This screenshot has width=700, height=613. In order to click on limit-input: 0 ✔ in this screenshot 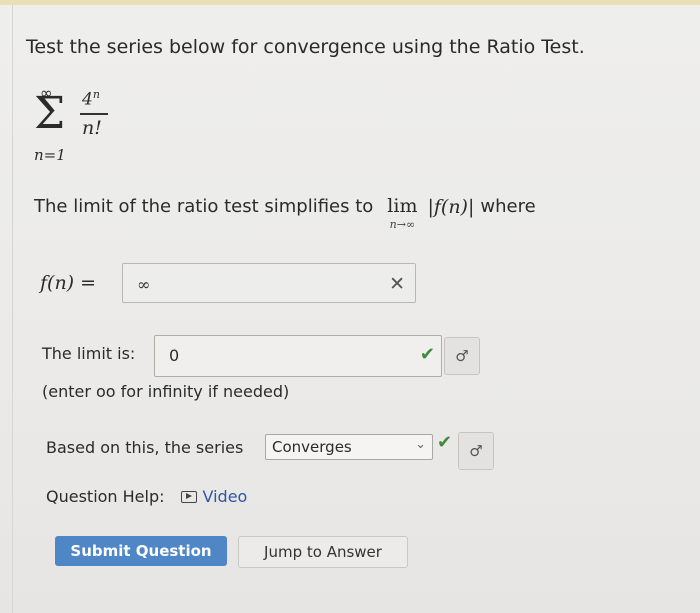, I will do `click(298, 356)`.